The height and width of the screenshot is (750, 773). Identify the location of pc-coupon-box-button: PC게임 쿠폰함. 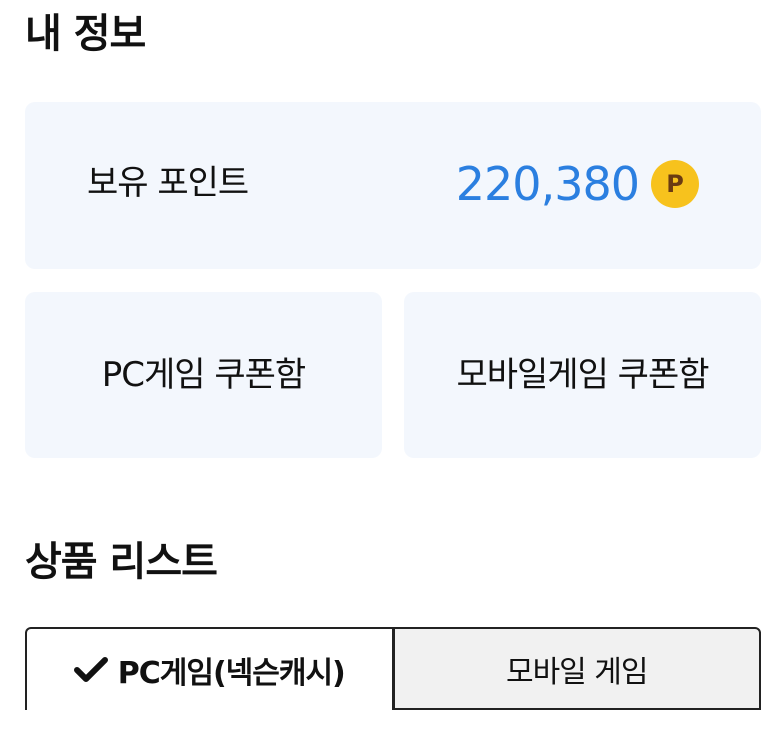
(203, 375).